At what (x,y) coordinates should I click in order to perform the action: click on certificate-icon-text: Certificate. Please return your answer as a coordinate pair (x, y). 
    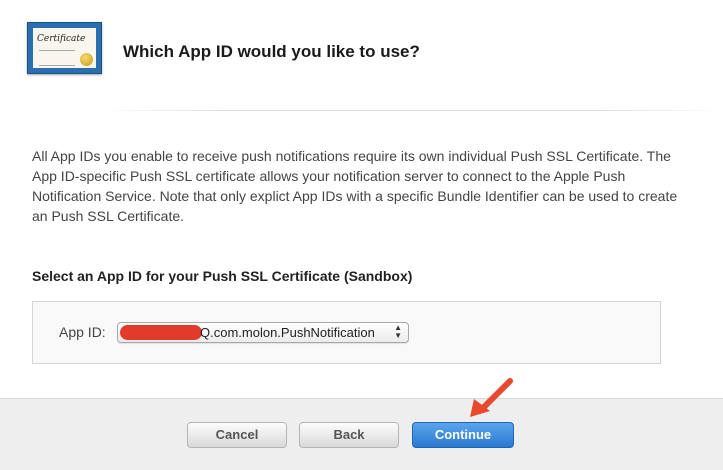
    Looking at the image, I should click on (61, 39).